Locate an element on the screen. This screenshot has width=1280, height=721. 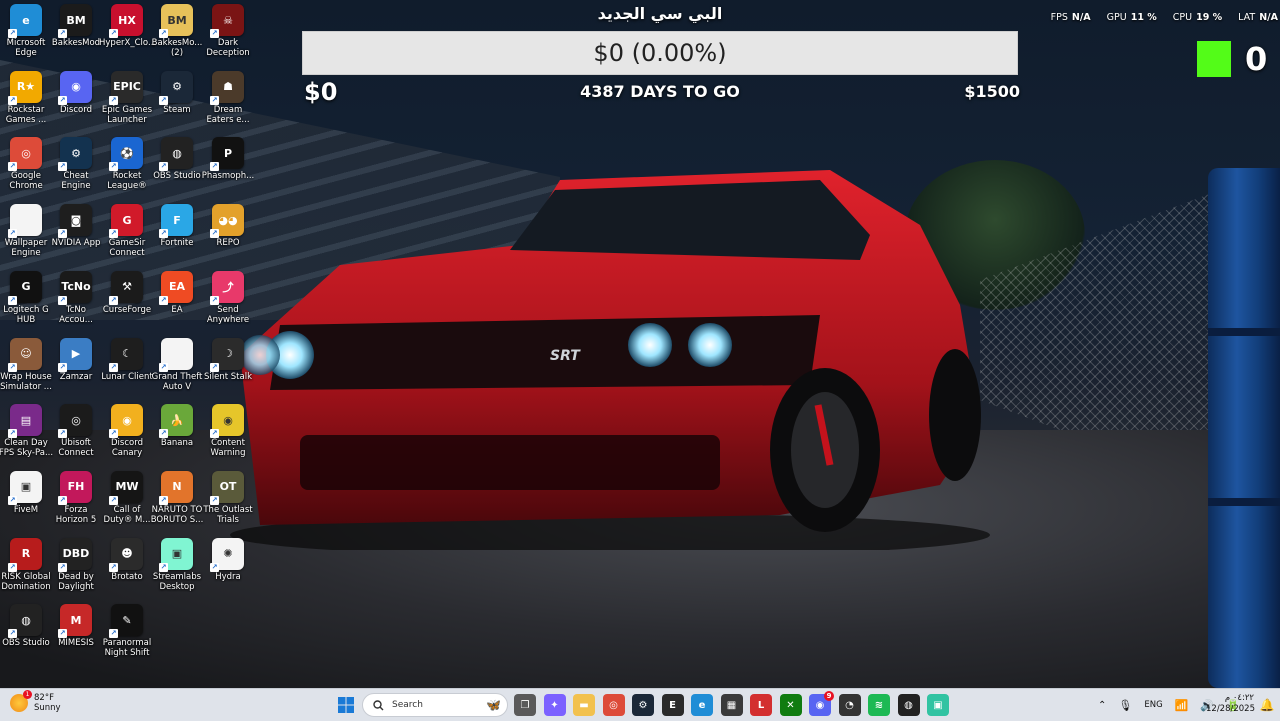
ea-icon: EA ↗ is located at coordinates (176, 287).